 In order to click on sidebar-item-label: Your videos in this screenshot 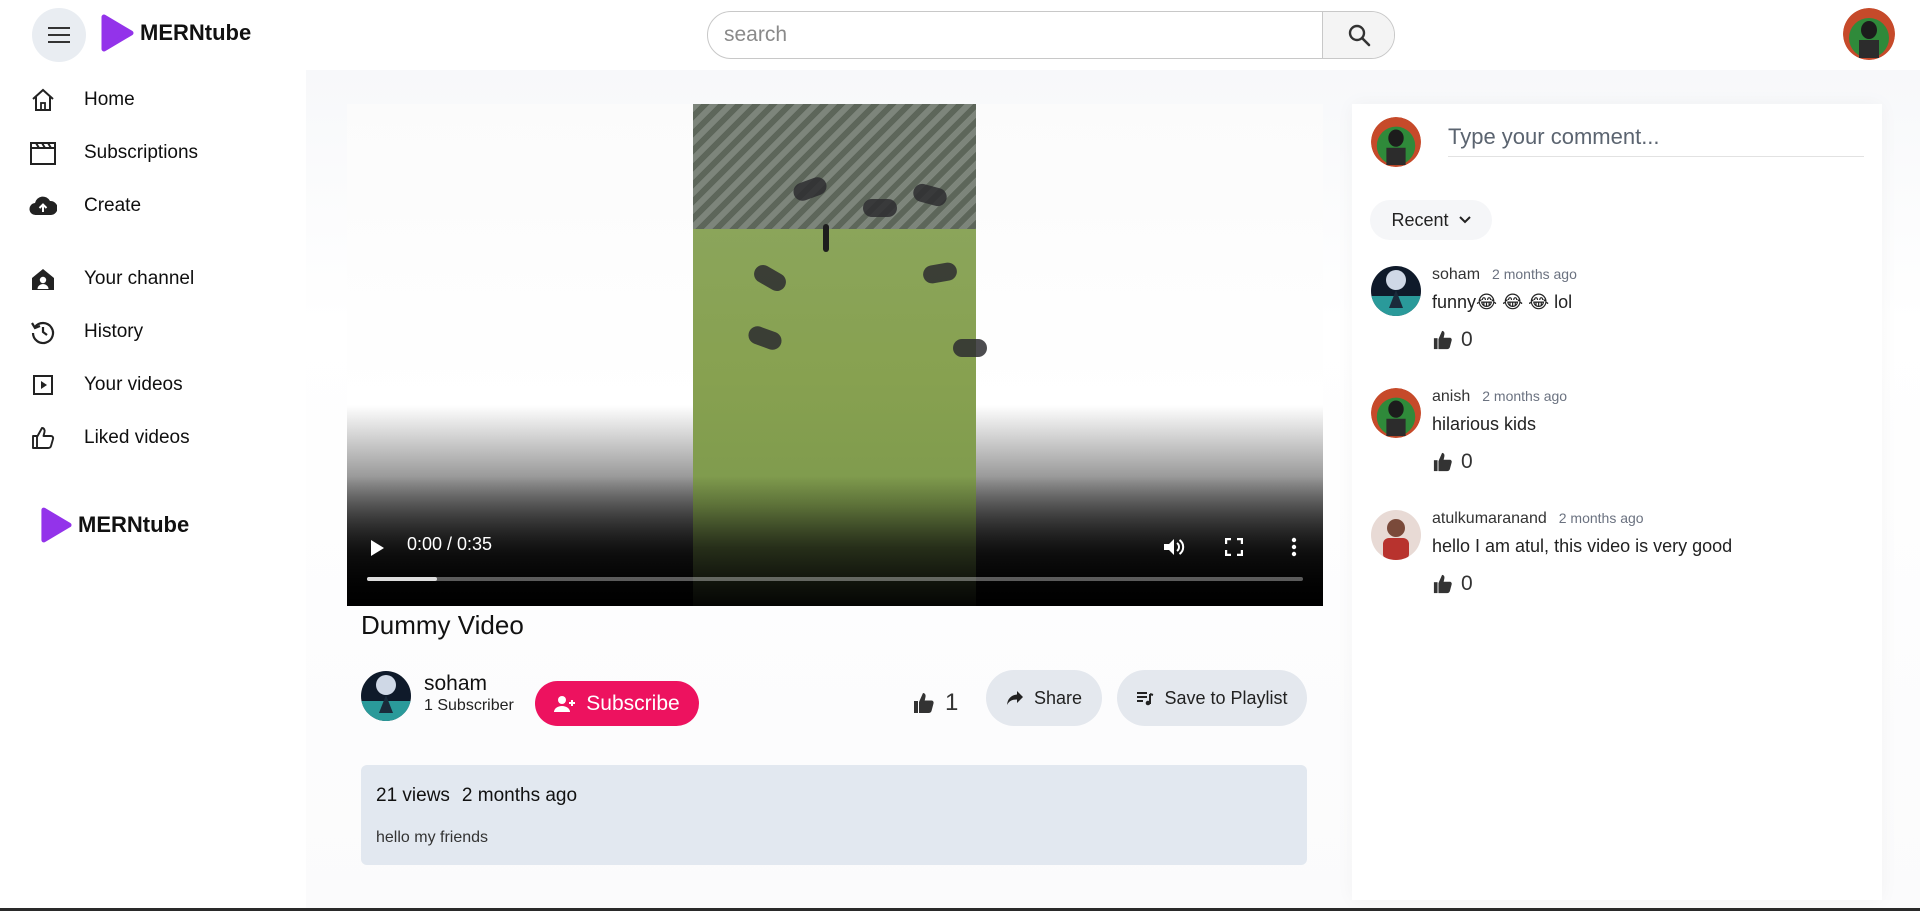, I will do `click(133, 384)`.